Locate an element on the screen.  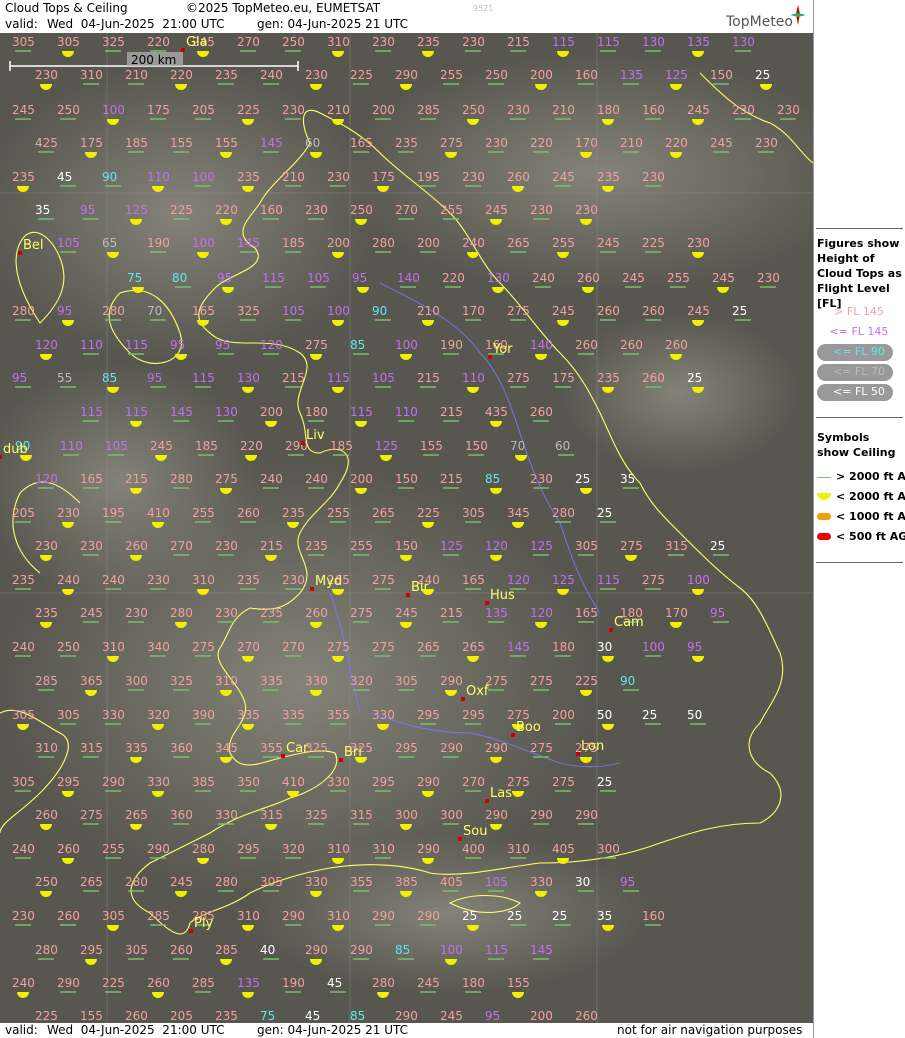
cloud-top-value: 105 is located at coordinates (496, 882).